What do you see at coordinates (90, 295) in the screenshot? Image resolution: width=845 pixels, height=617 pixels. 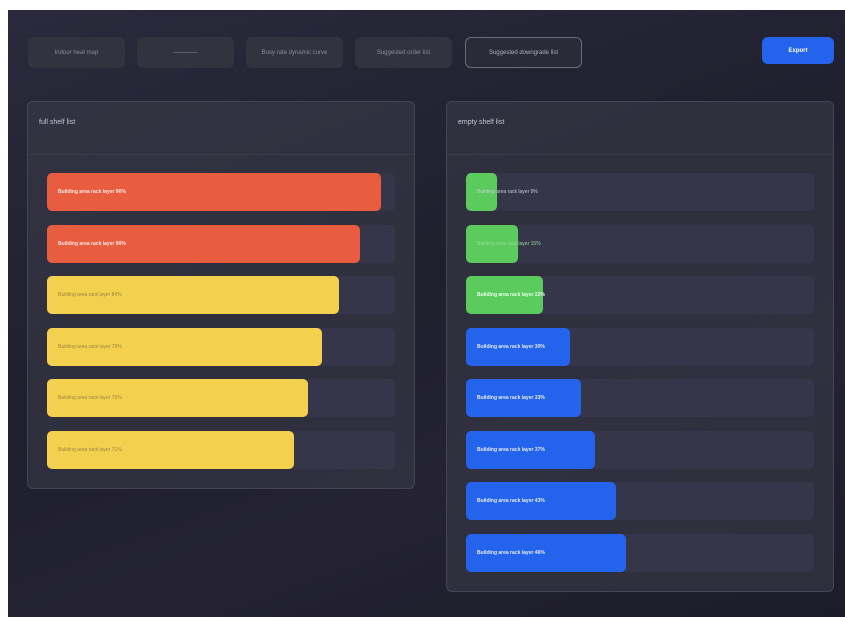 I see `shelf-bar-label: Building area rack layer 84%` at bounding box center [90, 295].